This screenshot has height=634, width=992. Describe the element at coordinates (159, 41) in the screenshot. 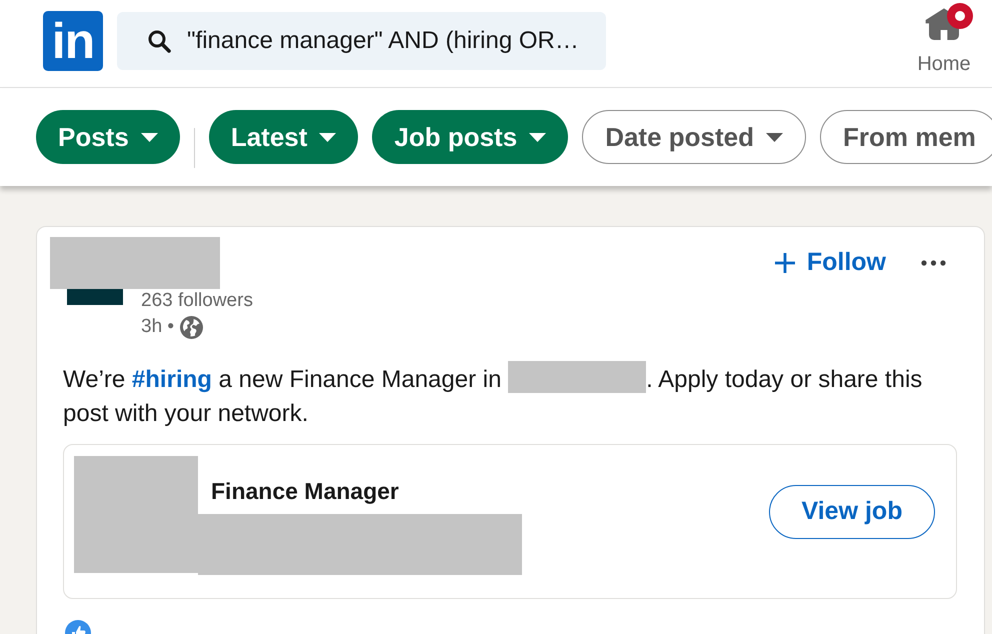

I see `search-icon` at that location.